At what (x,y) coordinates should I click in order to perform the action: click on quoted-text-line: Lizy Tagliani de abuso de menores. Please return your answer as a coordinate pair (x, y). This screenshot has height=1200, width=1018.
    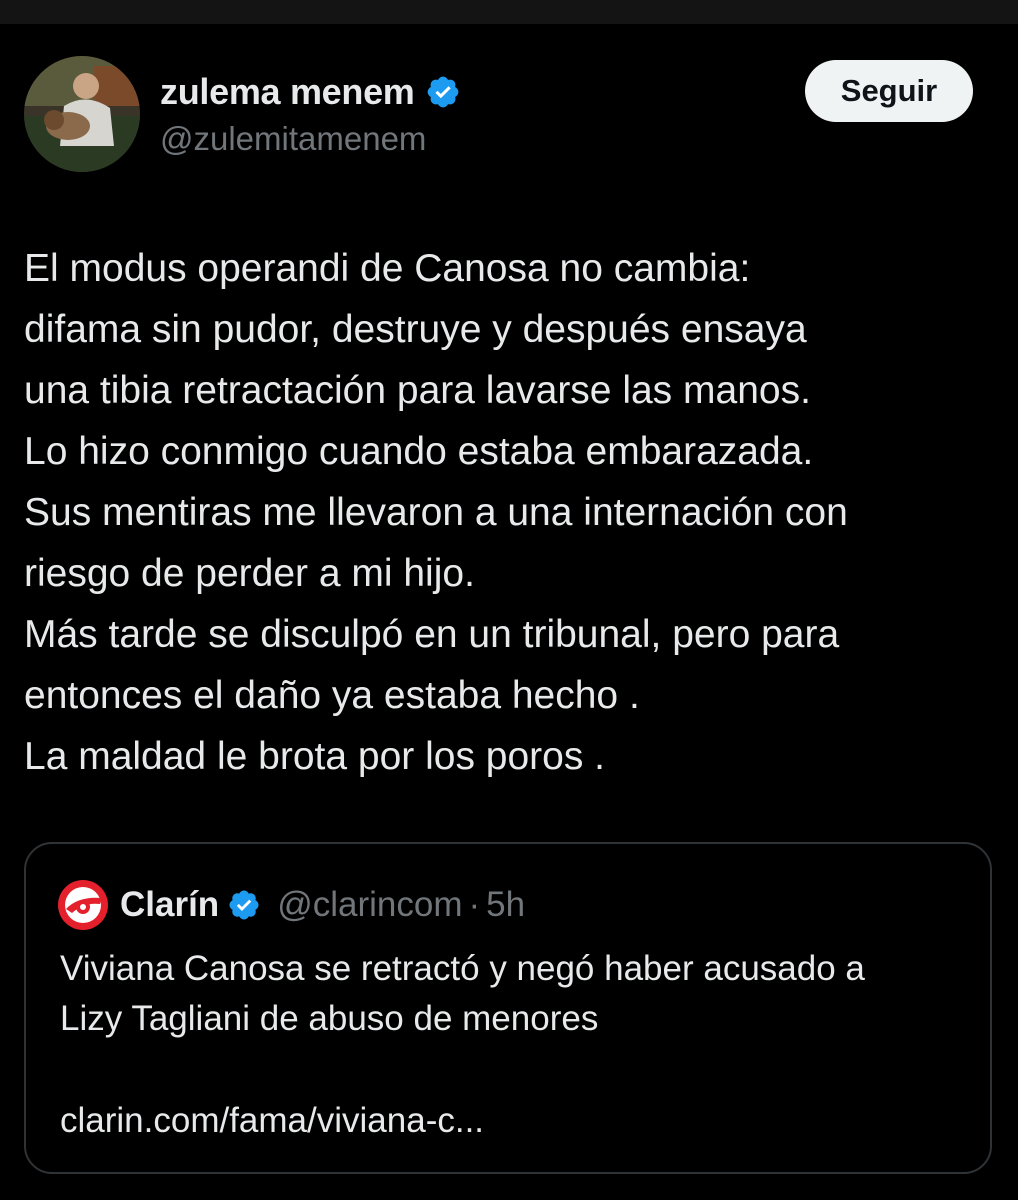
    Looking at the image, I should click on (329, 1018).